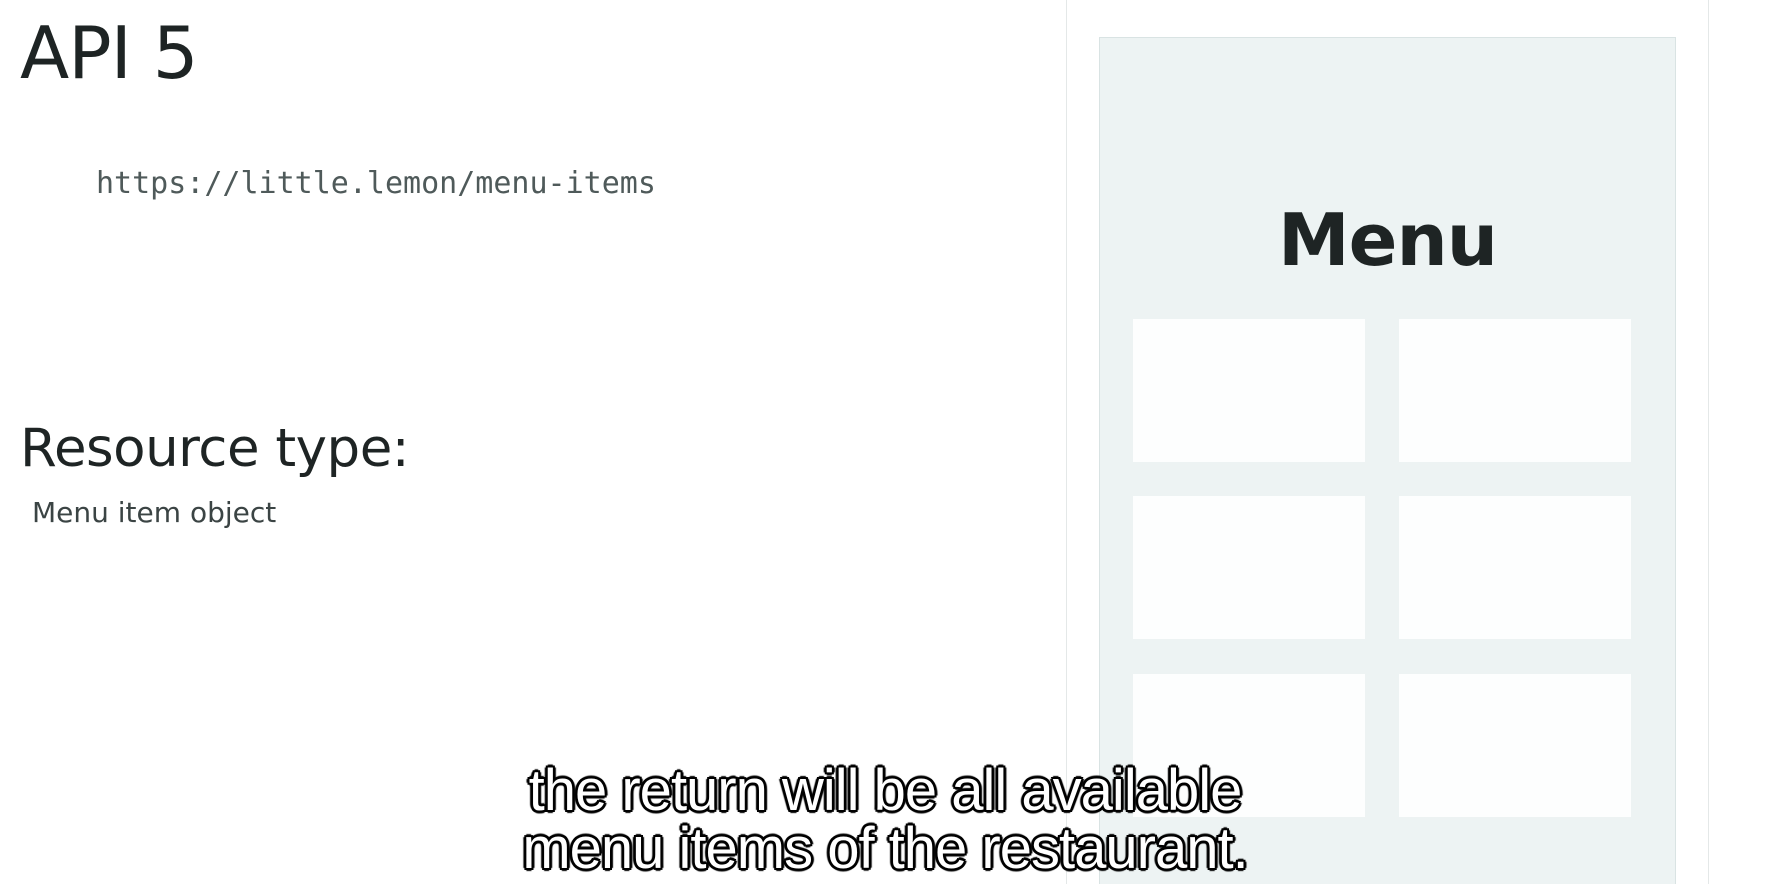 Image resolution: width=1770 pixels, height=884 pixels. I want to click on menu-screen-title: Menu, so click(1388, 240).